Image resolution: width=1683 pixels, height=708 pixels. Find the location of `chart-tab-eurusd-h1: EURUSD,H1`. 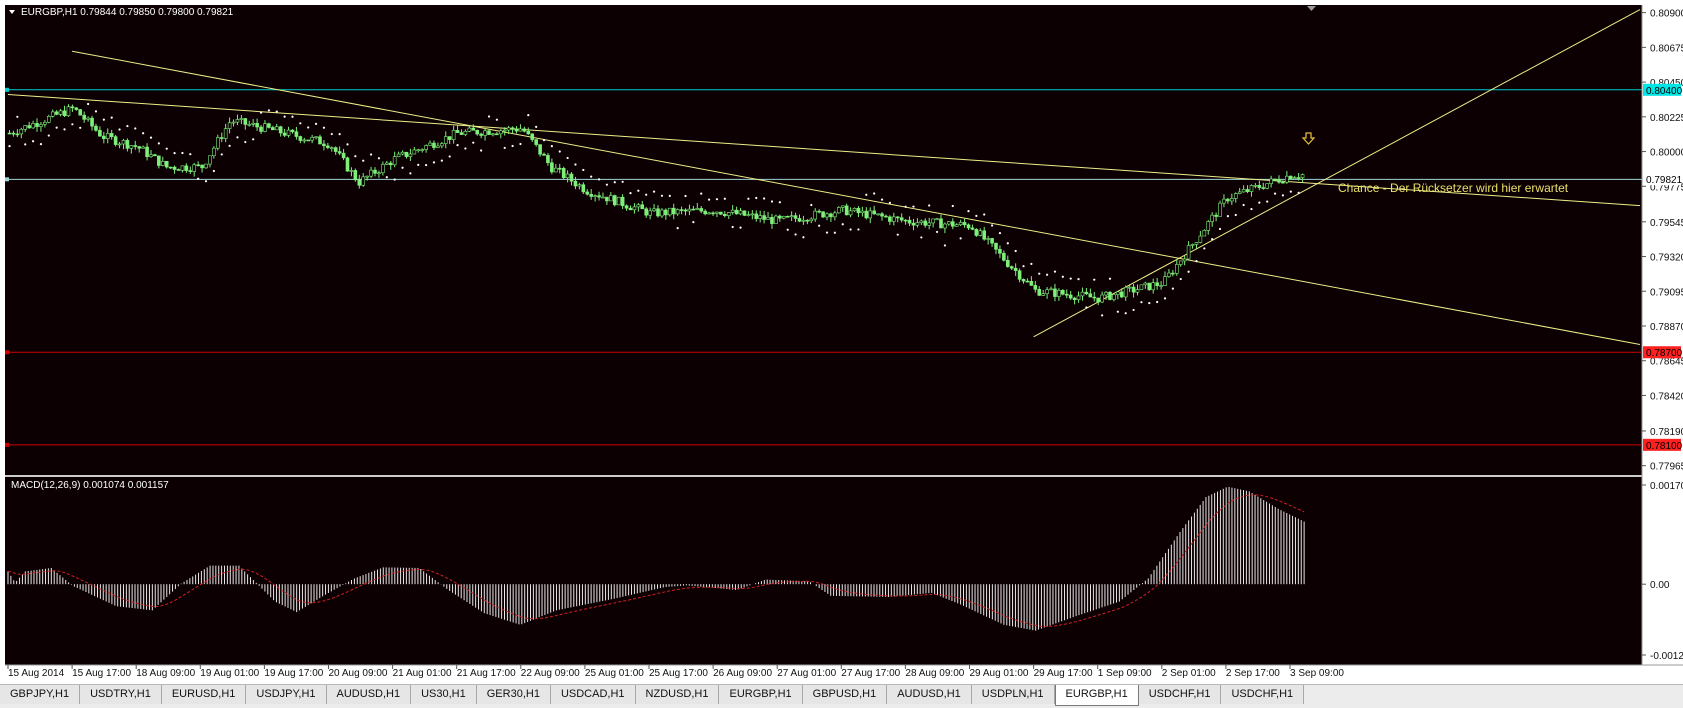

chart-tab-eurusd-h1: EURUSD,H1 is located at coordinates (204, 694).